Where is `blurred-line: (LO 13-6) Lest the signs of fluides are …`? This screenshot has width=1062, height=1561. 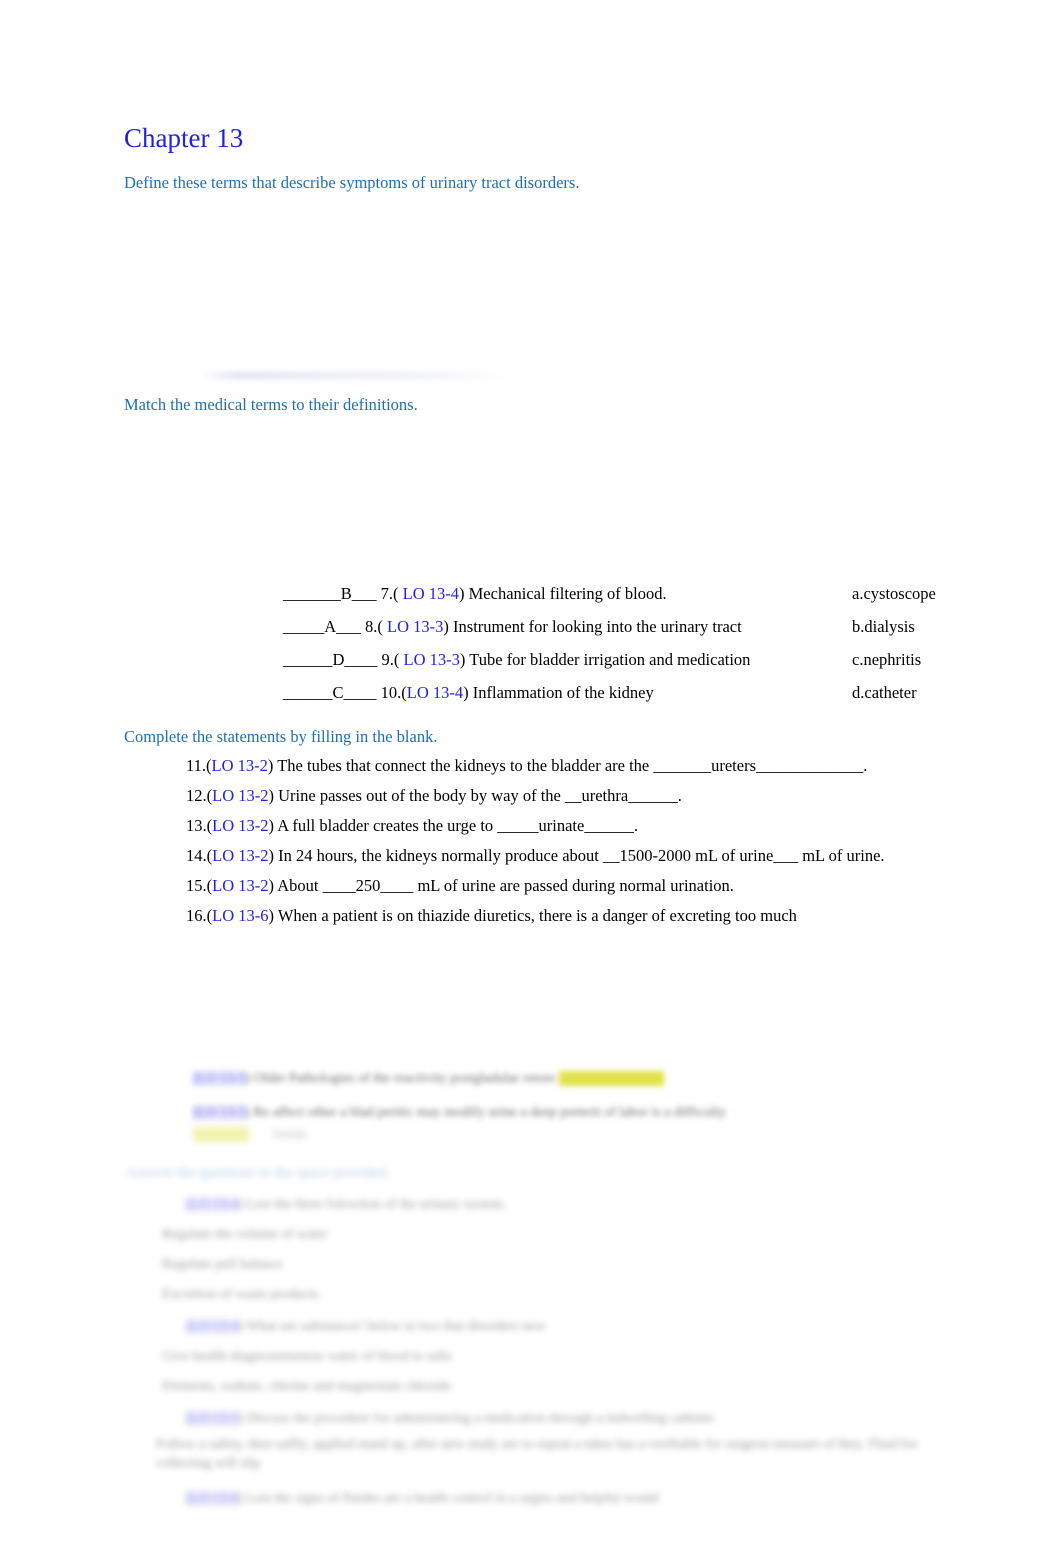
blurred-line: (LO 13-6) Lest the signs of fluides are … is located at coordinates (422, 1498).